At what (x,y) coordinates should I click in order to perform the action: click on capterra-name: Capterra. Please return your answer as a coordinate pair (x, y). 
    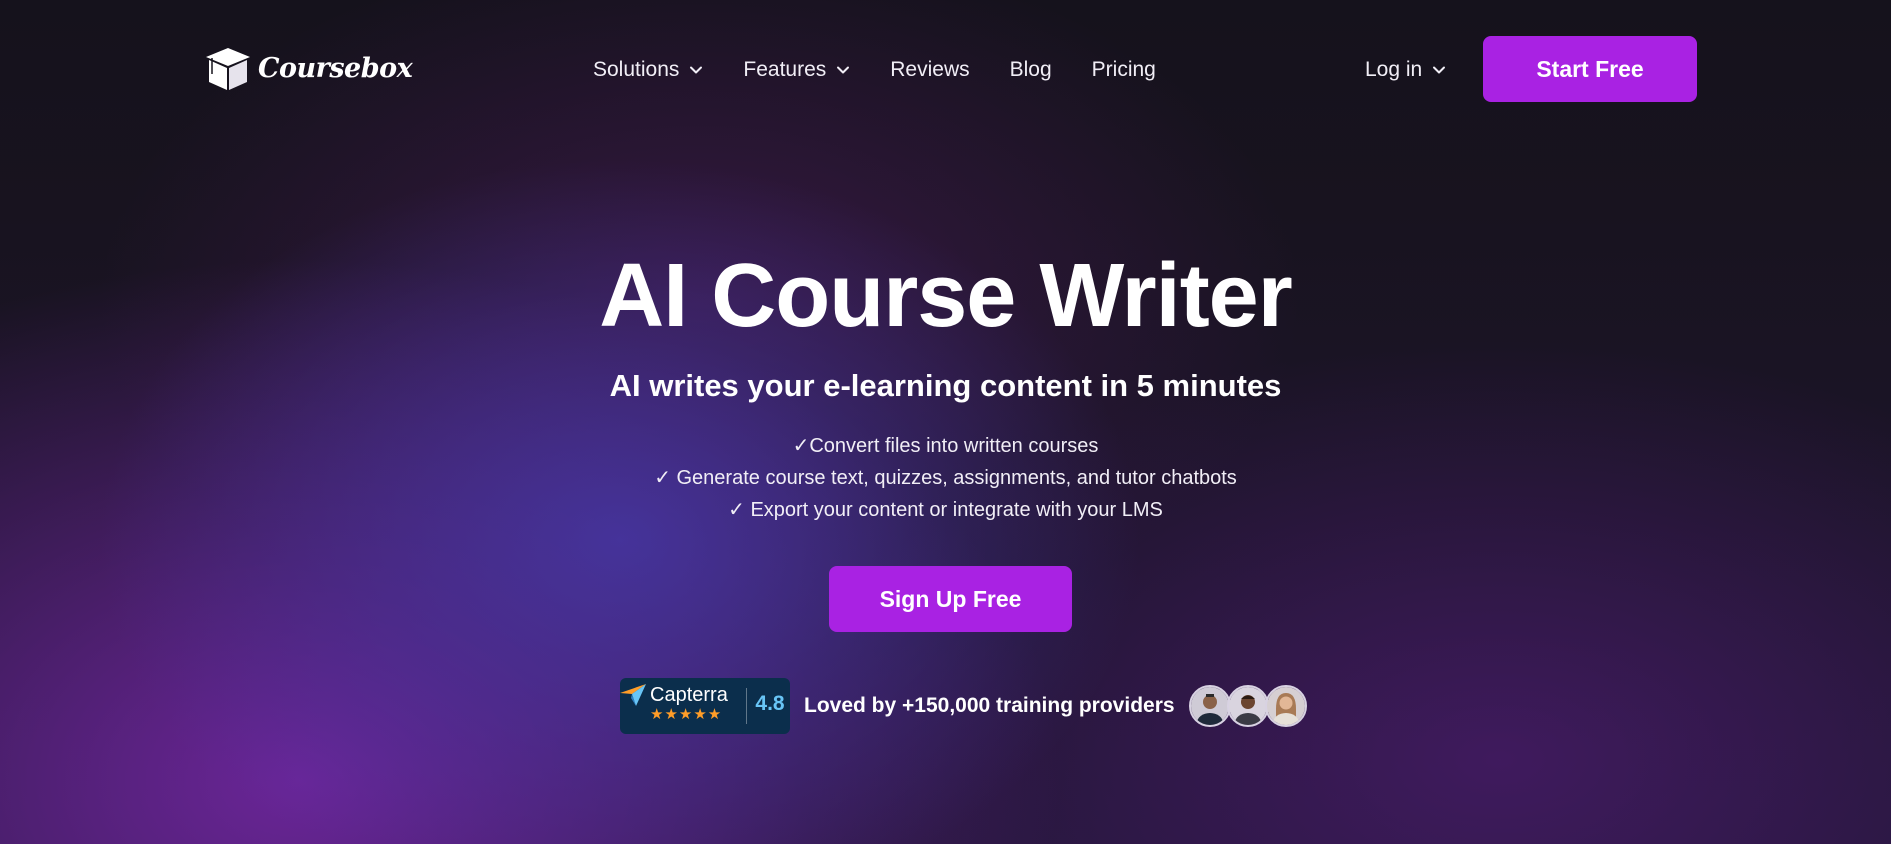
    Looking at the image, I should click on (689, 695).